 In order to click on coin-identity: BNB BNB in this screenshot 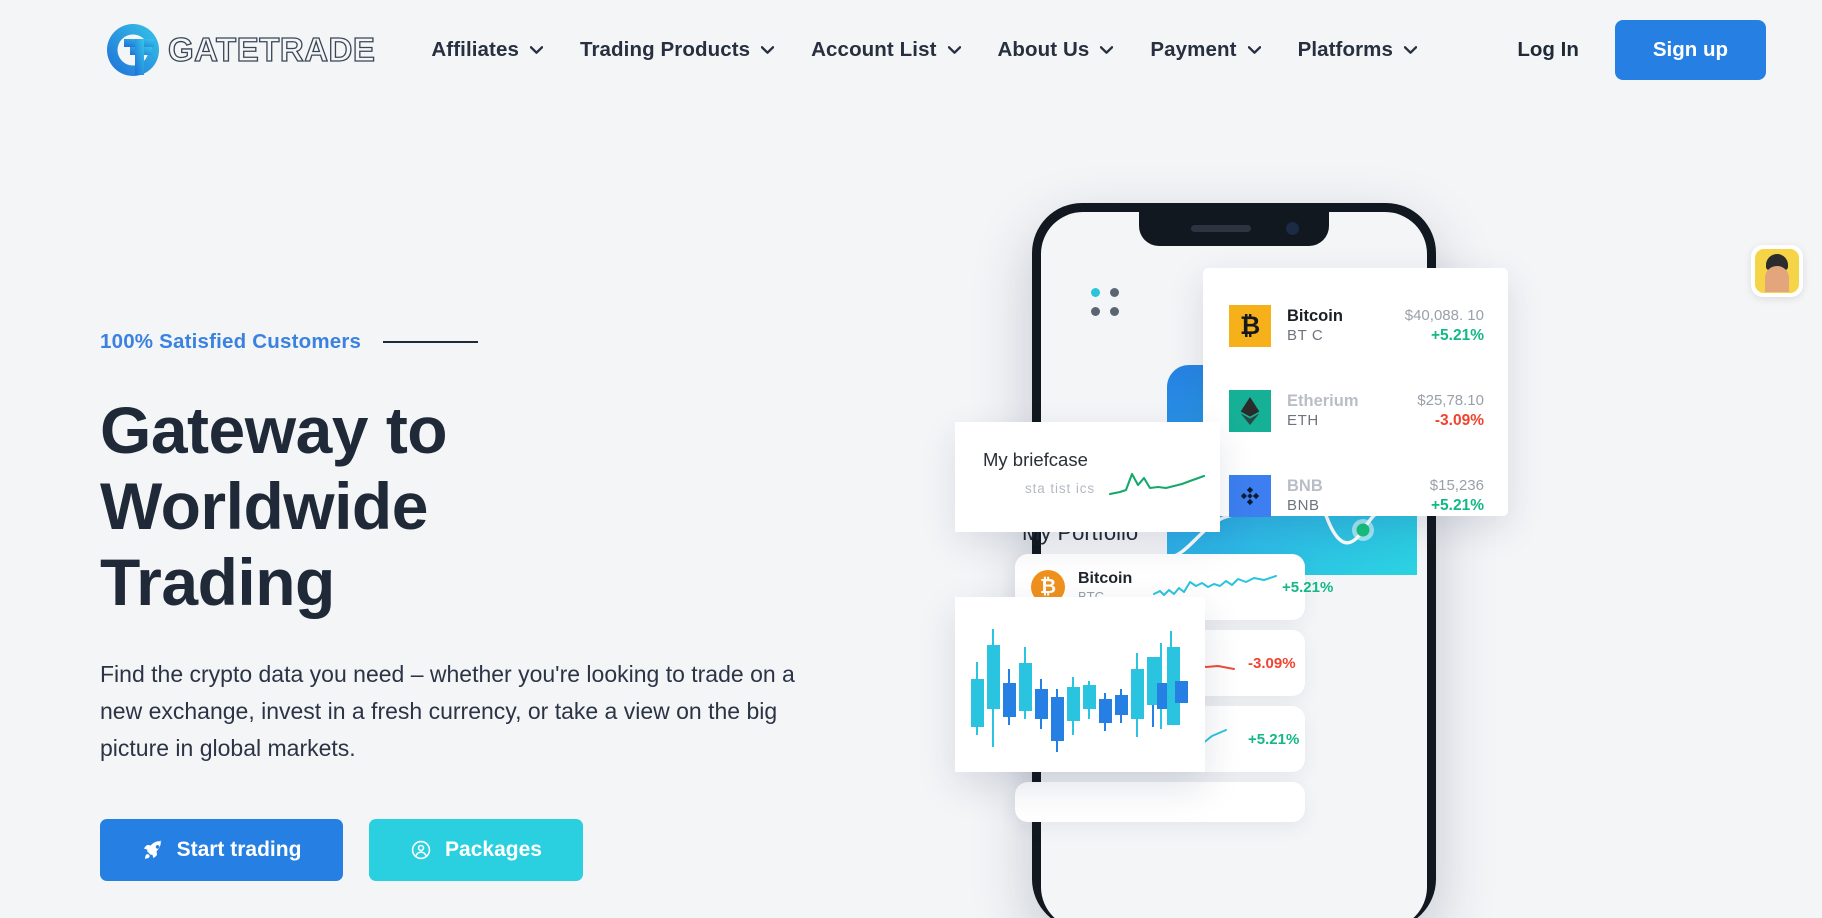, I will do `click(1358, 496)`.